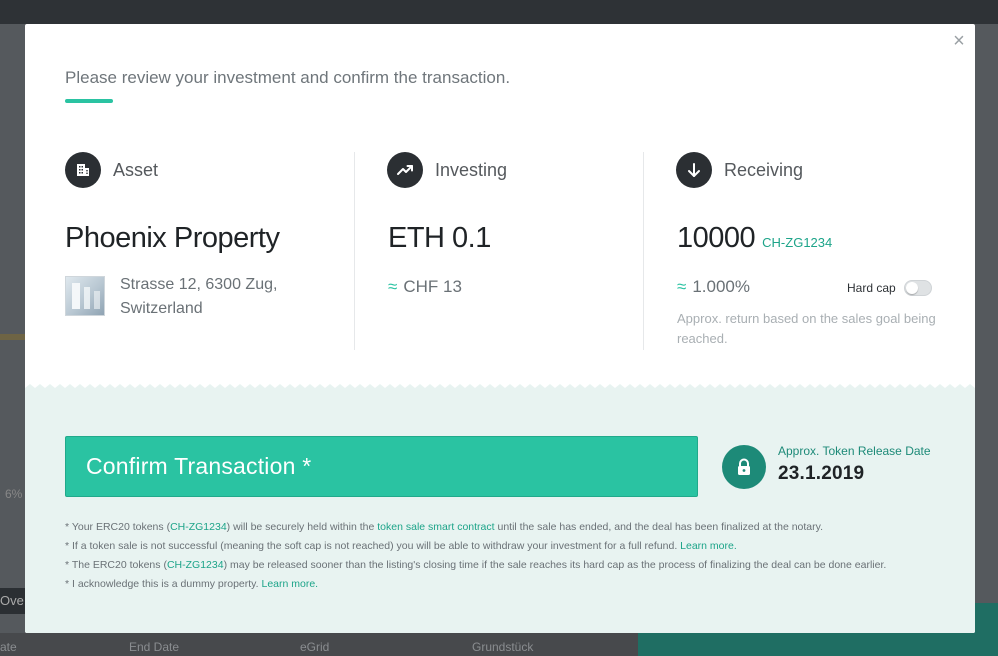 This screenshot has height=656, width=998. I want to click on release-date-label: Approx. Token Release Date, so click(854, 451).